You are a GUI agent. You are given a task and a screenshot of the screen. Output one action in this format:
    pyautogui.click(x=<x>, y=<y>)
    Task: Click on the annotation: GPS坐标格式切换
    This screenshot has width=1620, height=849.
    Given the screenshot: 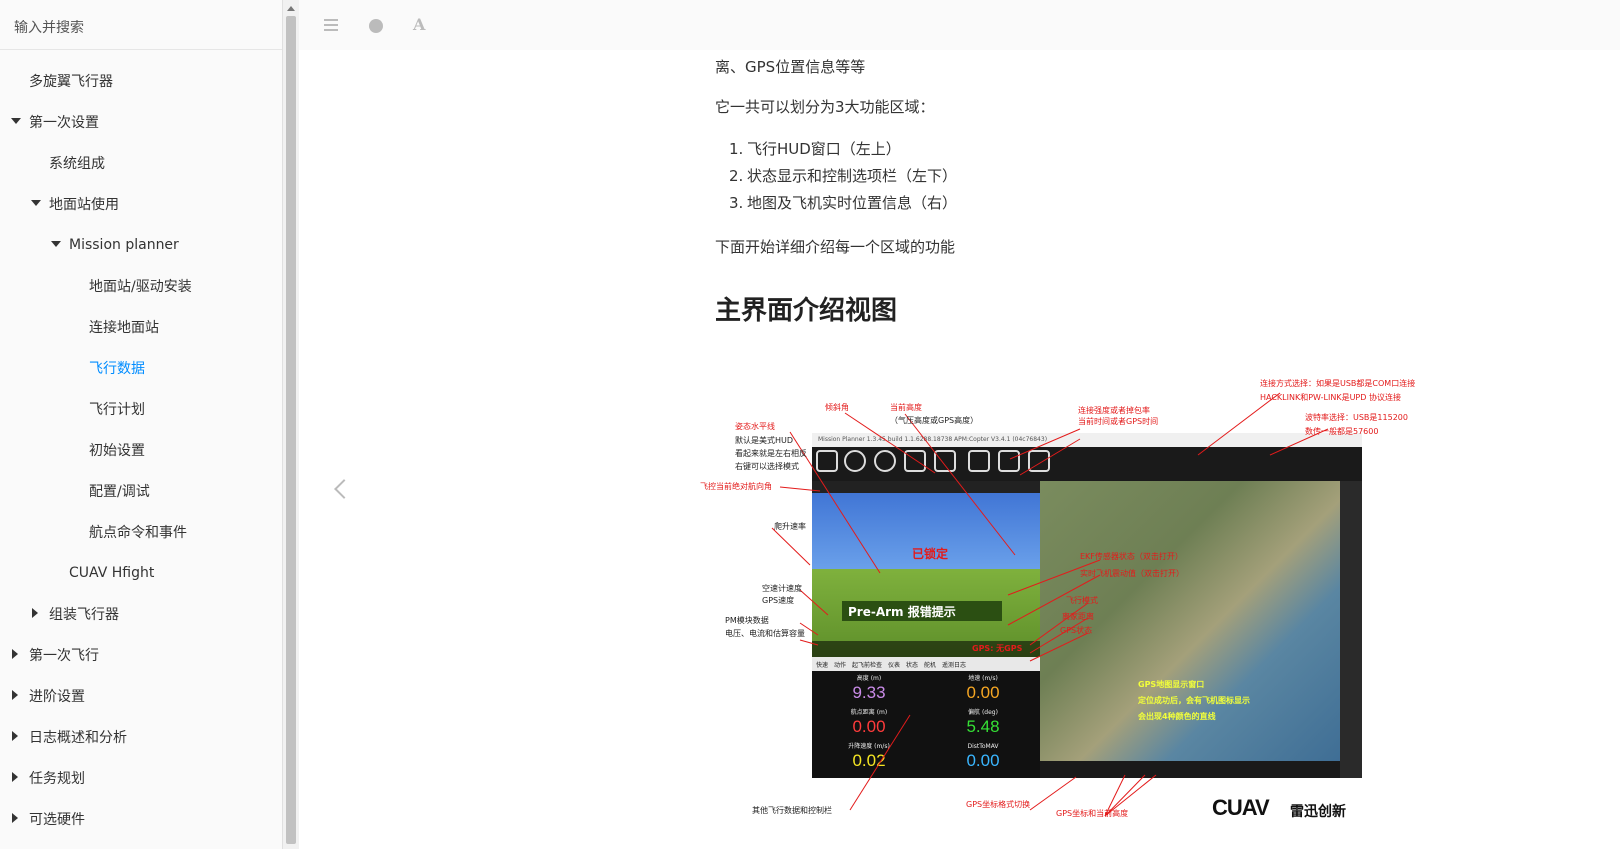 What is the action you would take?
    pyautogui.click(x=998, y=804)
    